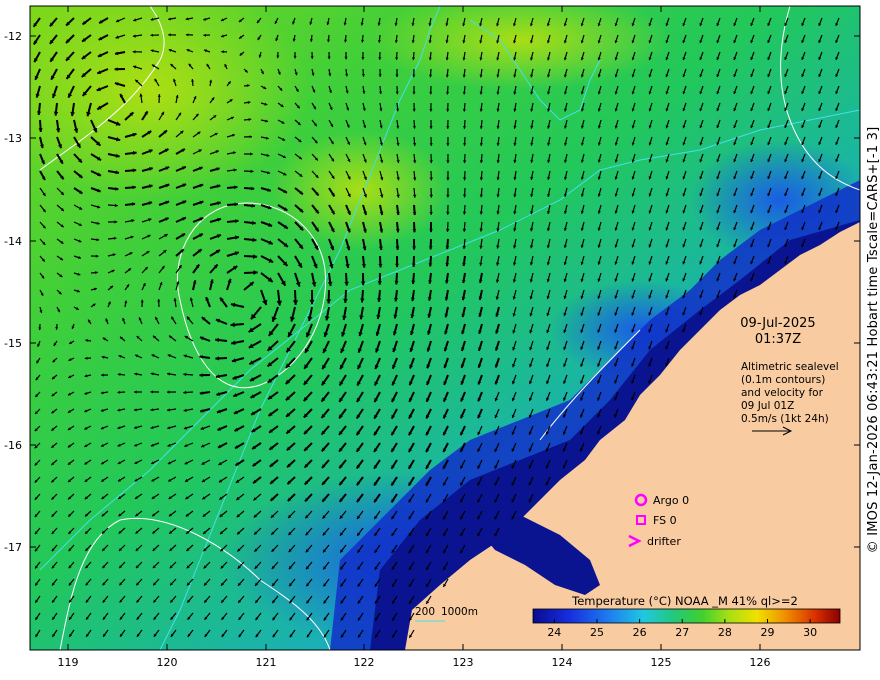  Describe the element at coordinates (810, 632) in the screenshot. I see `colorbar-tick-label: 30` at that location.